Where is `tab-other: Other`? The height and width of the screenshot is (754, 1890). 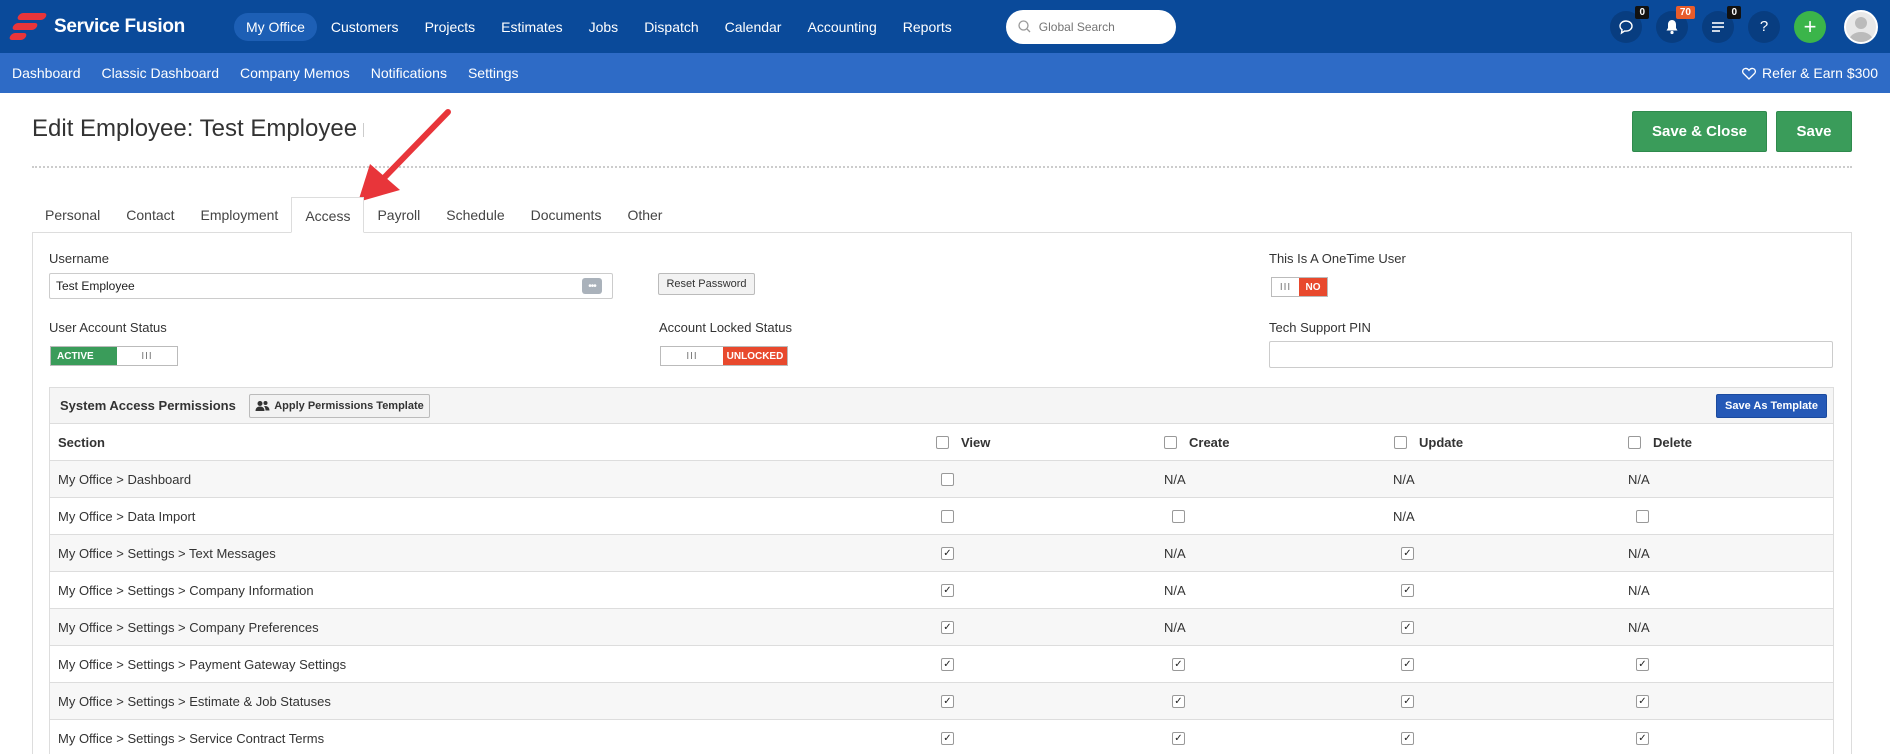 tab-other: Other is located at coordinates (644, 215).